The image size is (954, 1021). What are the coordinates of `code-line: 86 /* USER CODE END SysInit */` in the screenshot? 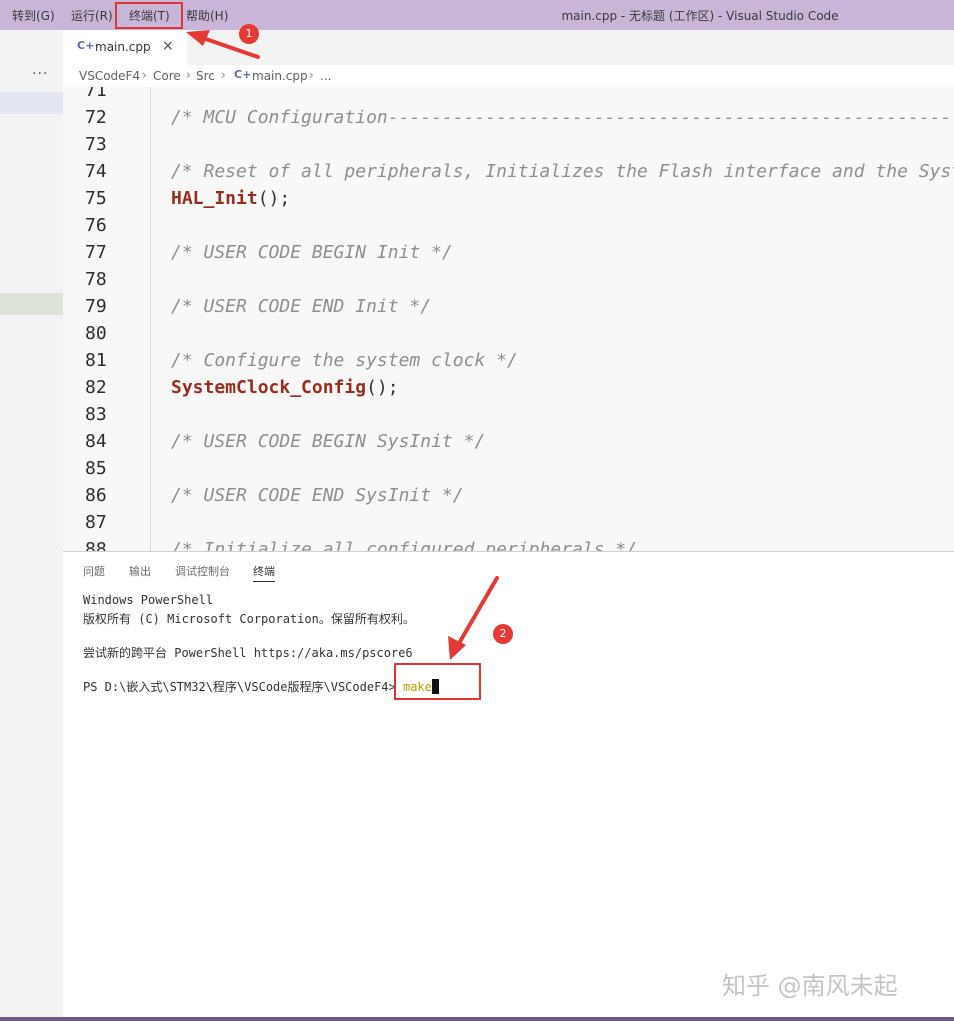 It's located at (508, 495).